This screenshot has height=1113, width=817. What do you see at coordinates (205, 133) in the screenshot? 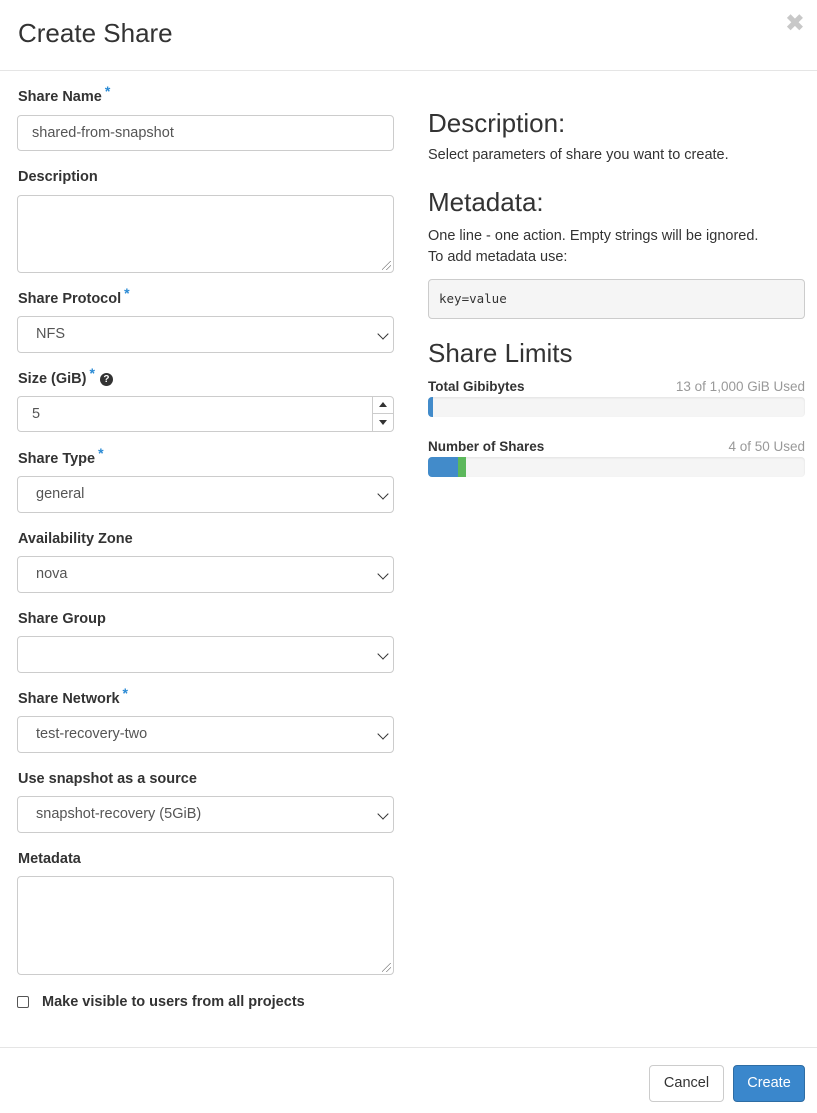
I see `share-name-input: shared-from-snapshot` at bounding box center [205, 133].